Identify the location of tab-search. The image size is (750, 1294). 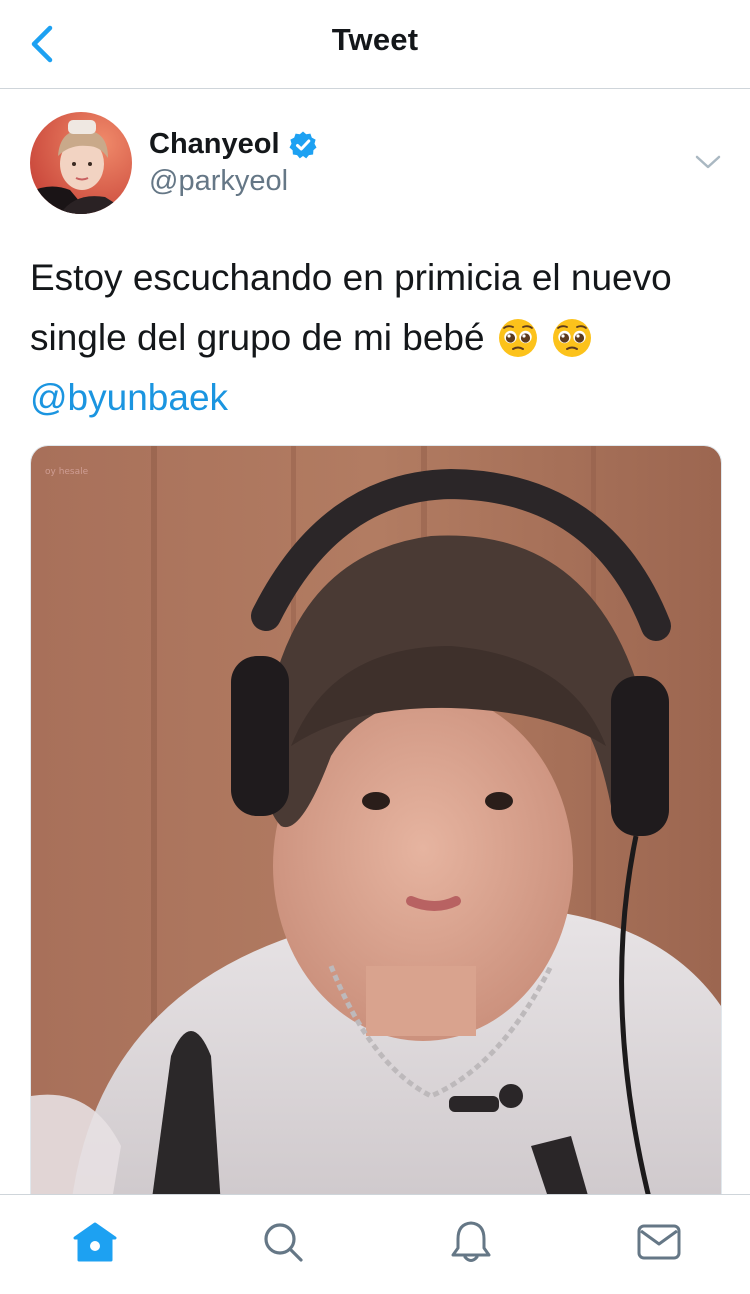
(283, 1242).